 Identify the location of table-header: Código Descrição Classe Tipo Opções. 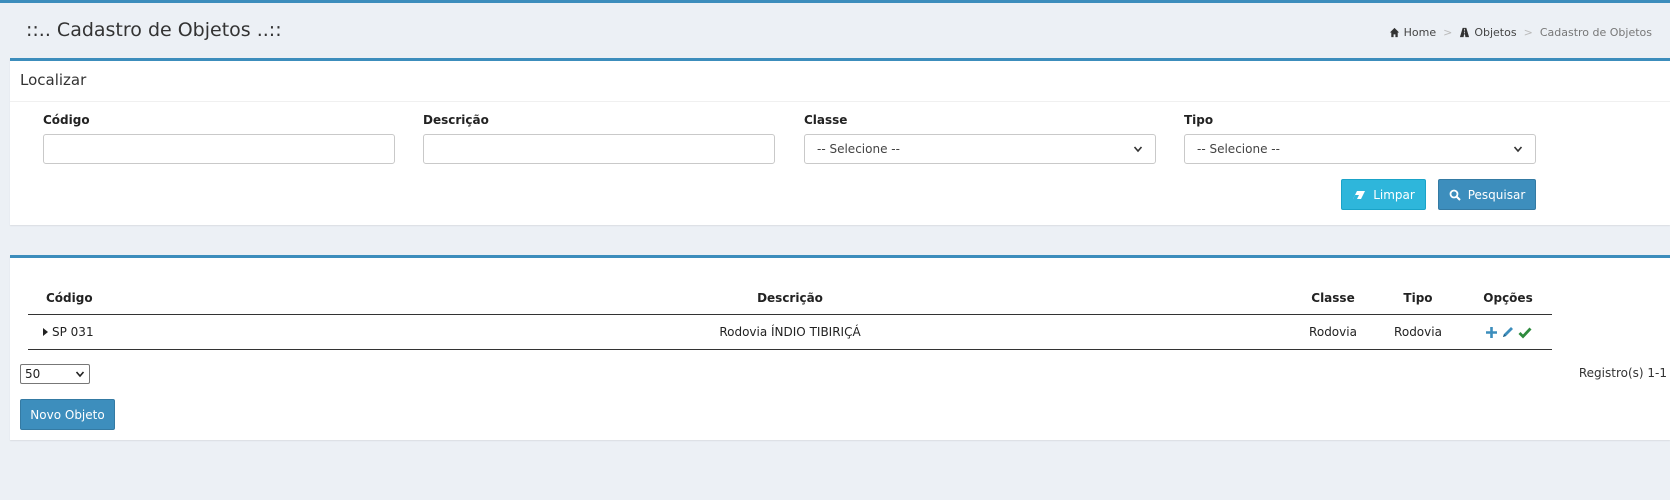
(790, 298).